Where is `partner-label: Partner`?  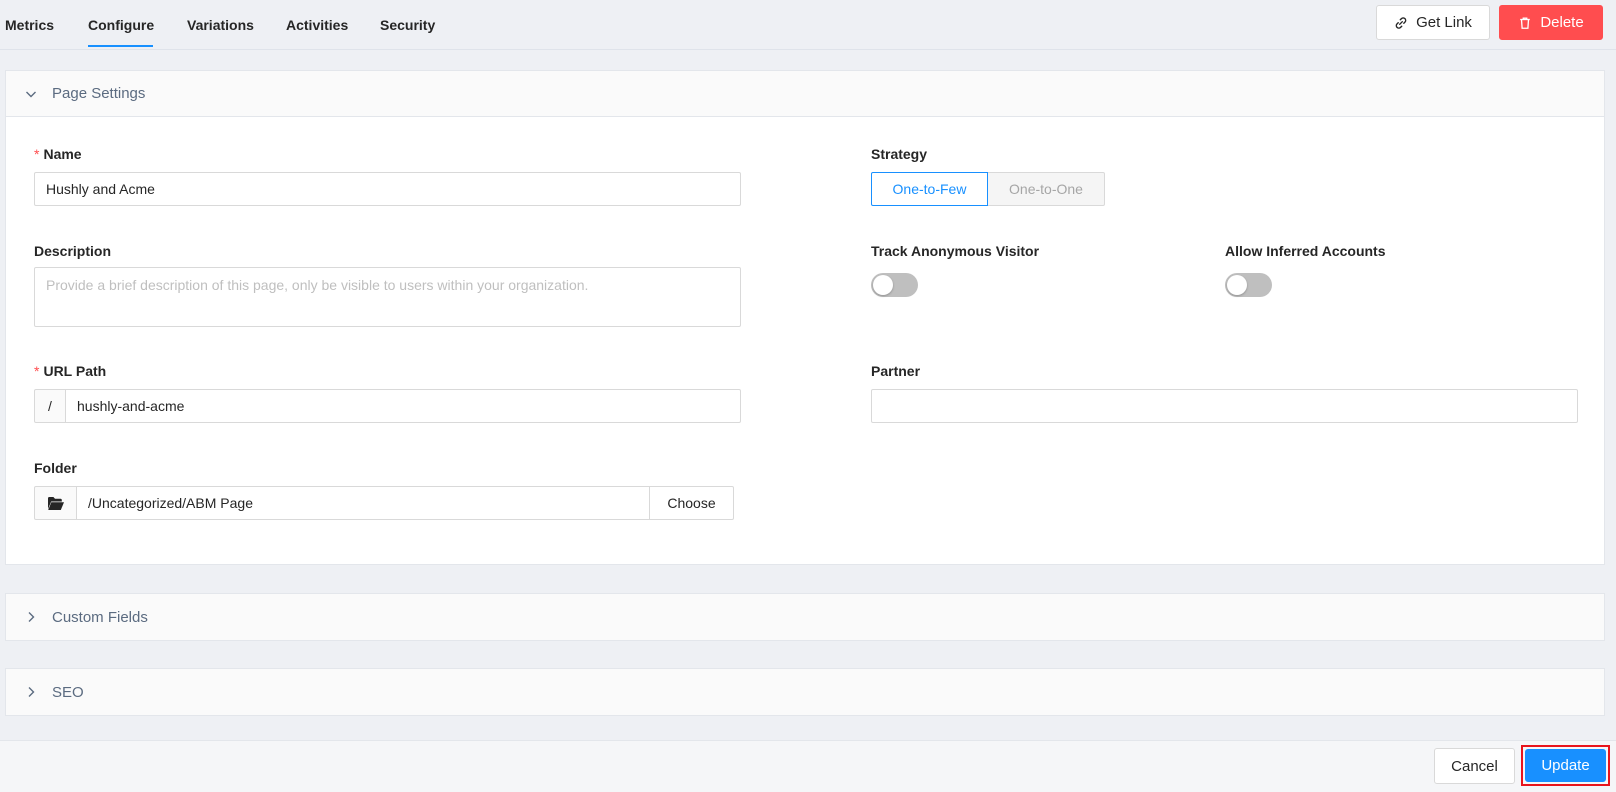 partner-label: Partner is located at coordinates (896, 371).